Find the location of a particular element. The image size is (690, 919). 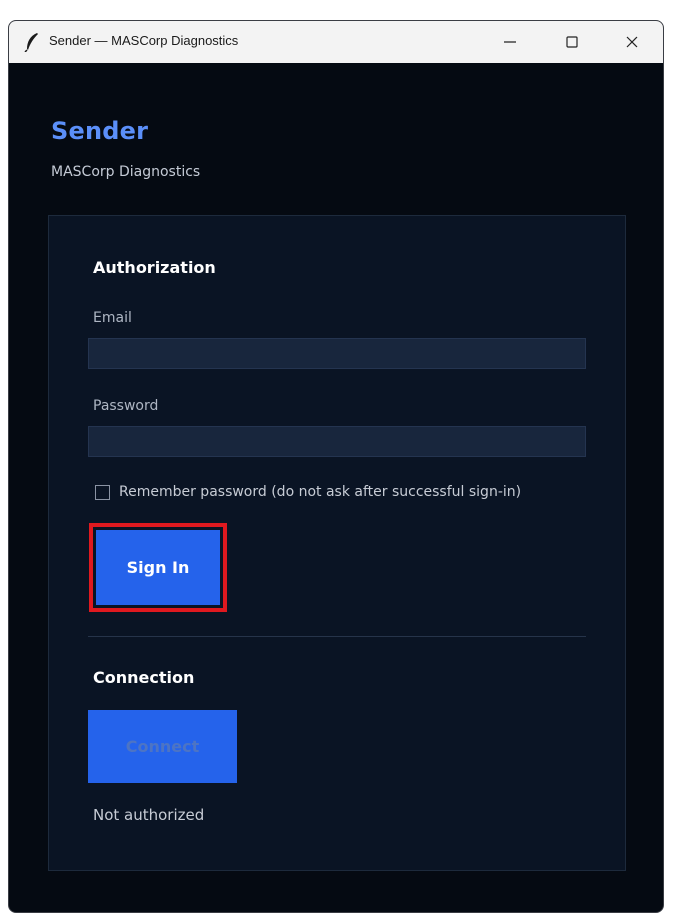

minimize-icon is located at coordinates (510, 42).